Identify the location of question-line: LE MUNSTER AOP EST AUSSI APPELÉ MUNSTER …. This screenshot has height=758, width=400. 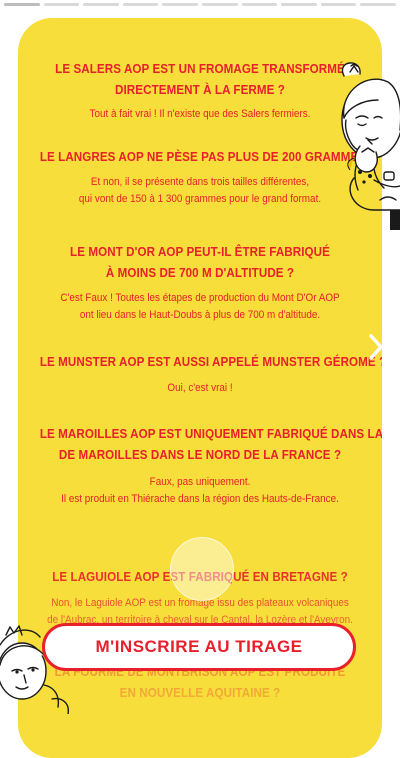
(210, 361).